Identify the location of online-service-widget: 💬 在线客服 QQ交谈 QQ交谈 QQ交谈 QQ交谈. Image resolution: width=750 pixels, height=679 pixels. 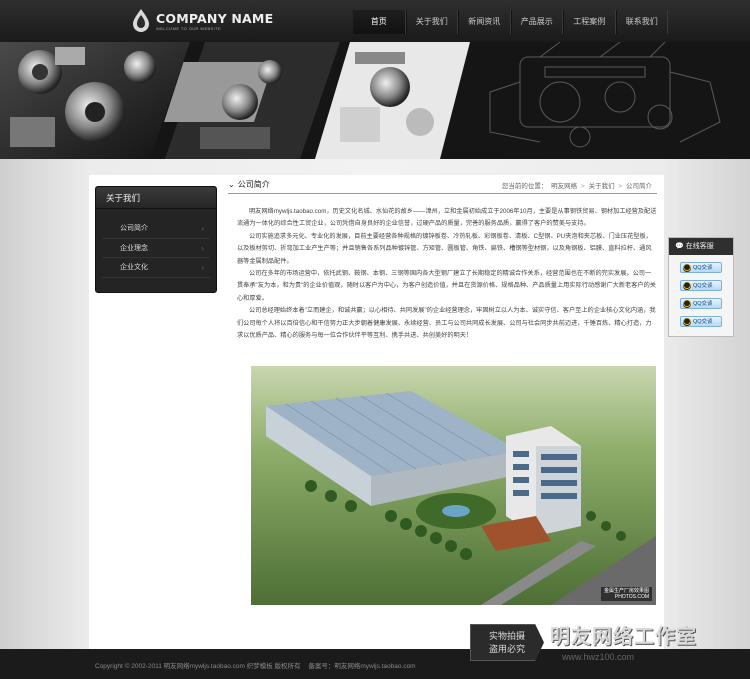
(701, 287).